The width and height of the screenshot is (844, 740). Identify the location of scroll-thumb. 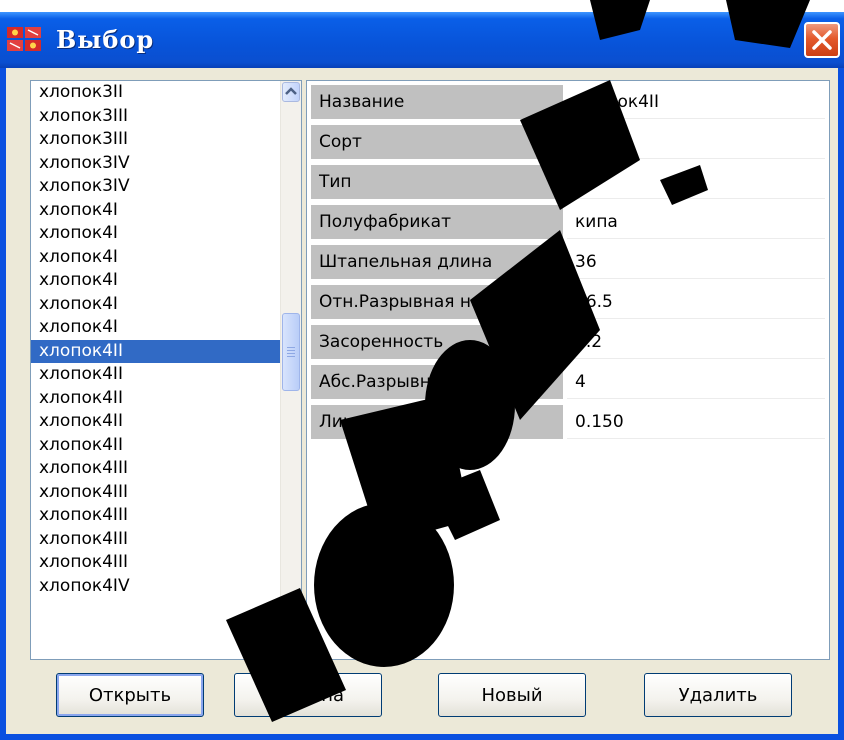
(291, 352).